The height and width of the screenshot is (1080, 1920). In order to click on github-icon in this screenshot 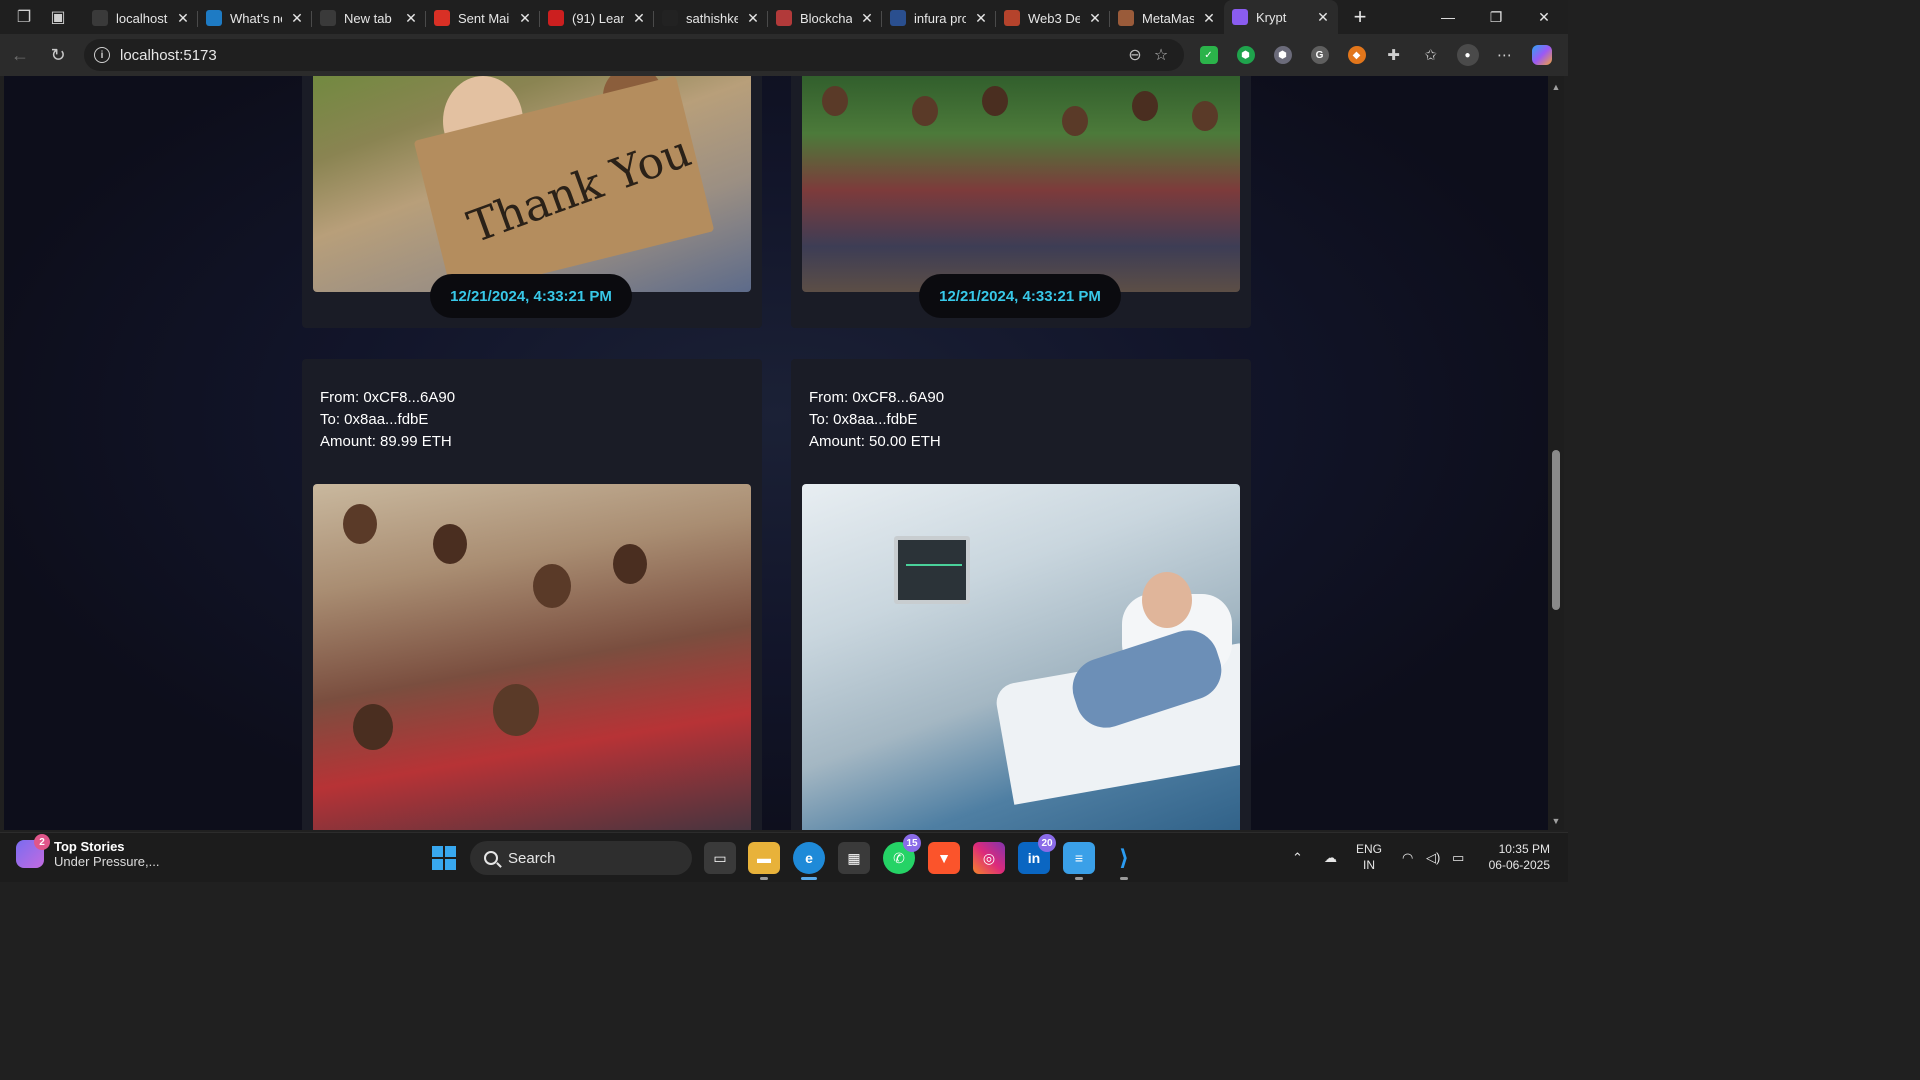, I will do `click(670, 18)`.